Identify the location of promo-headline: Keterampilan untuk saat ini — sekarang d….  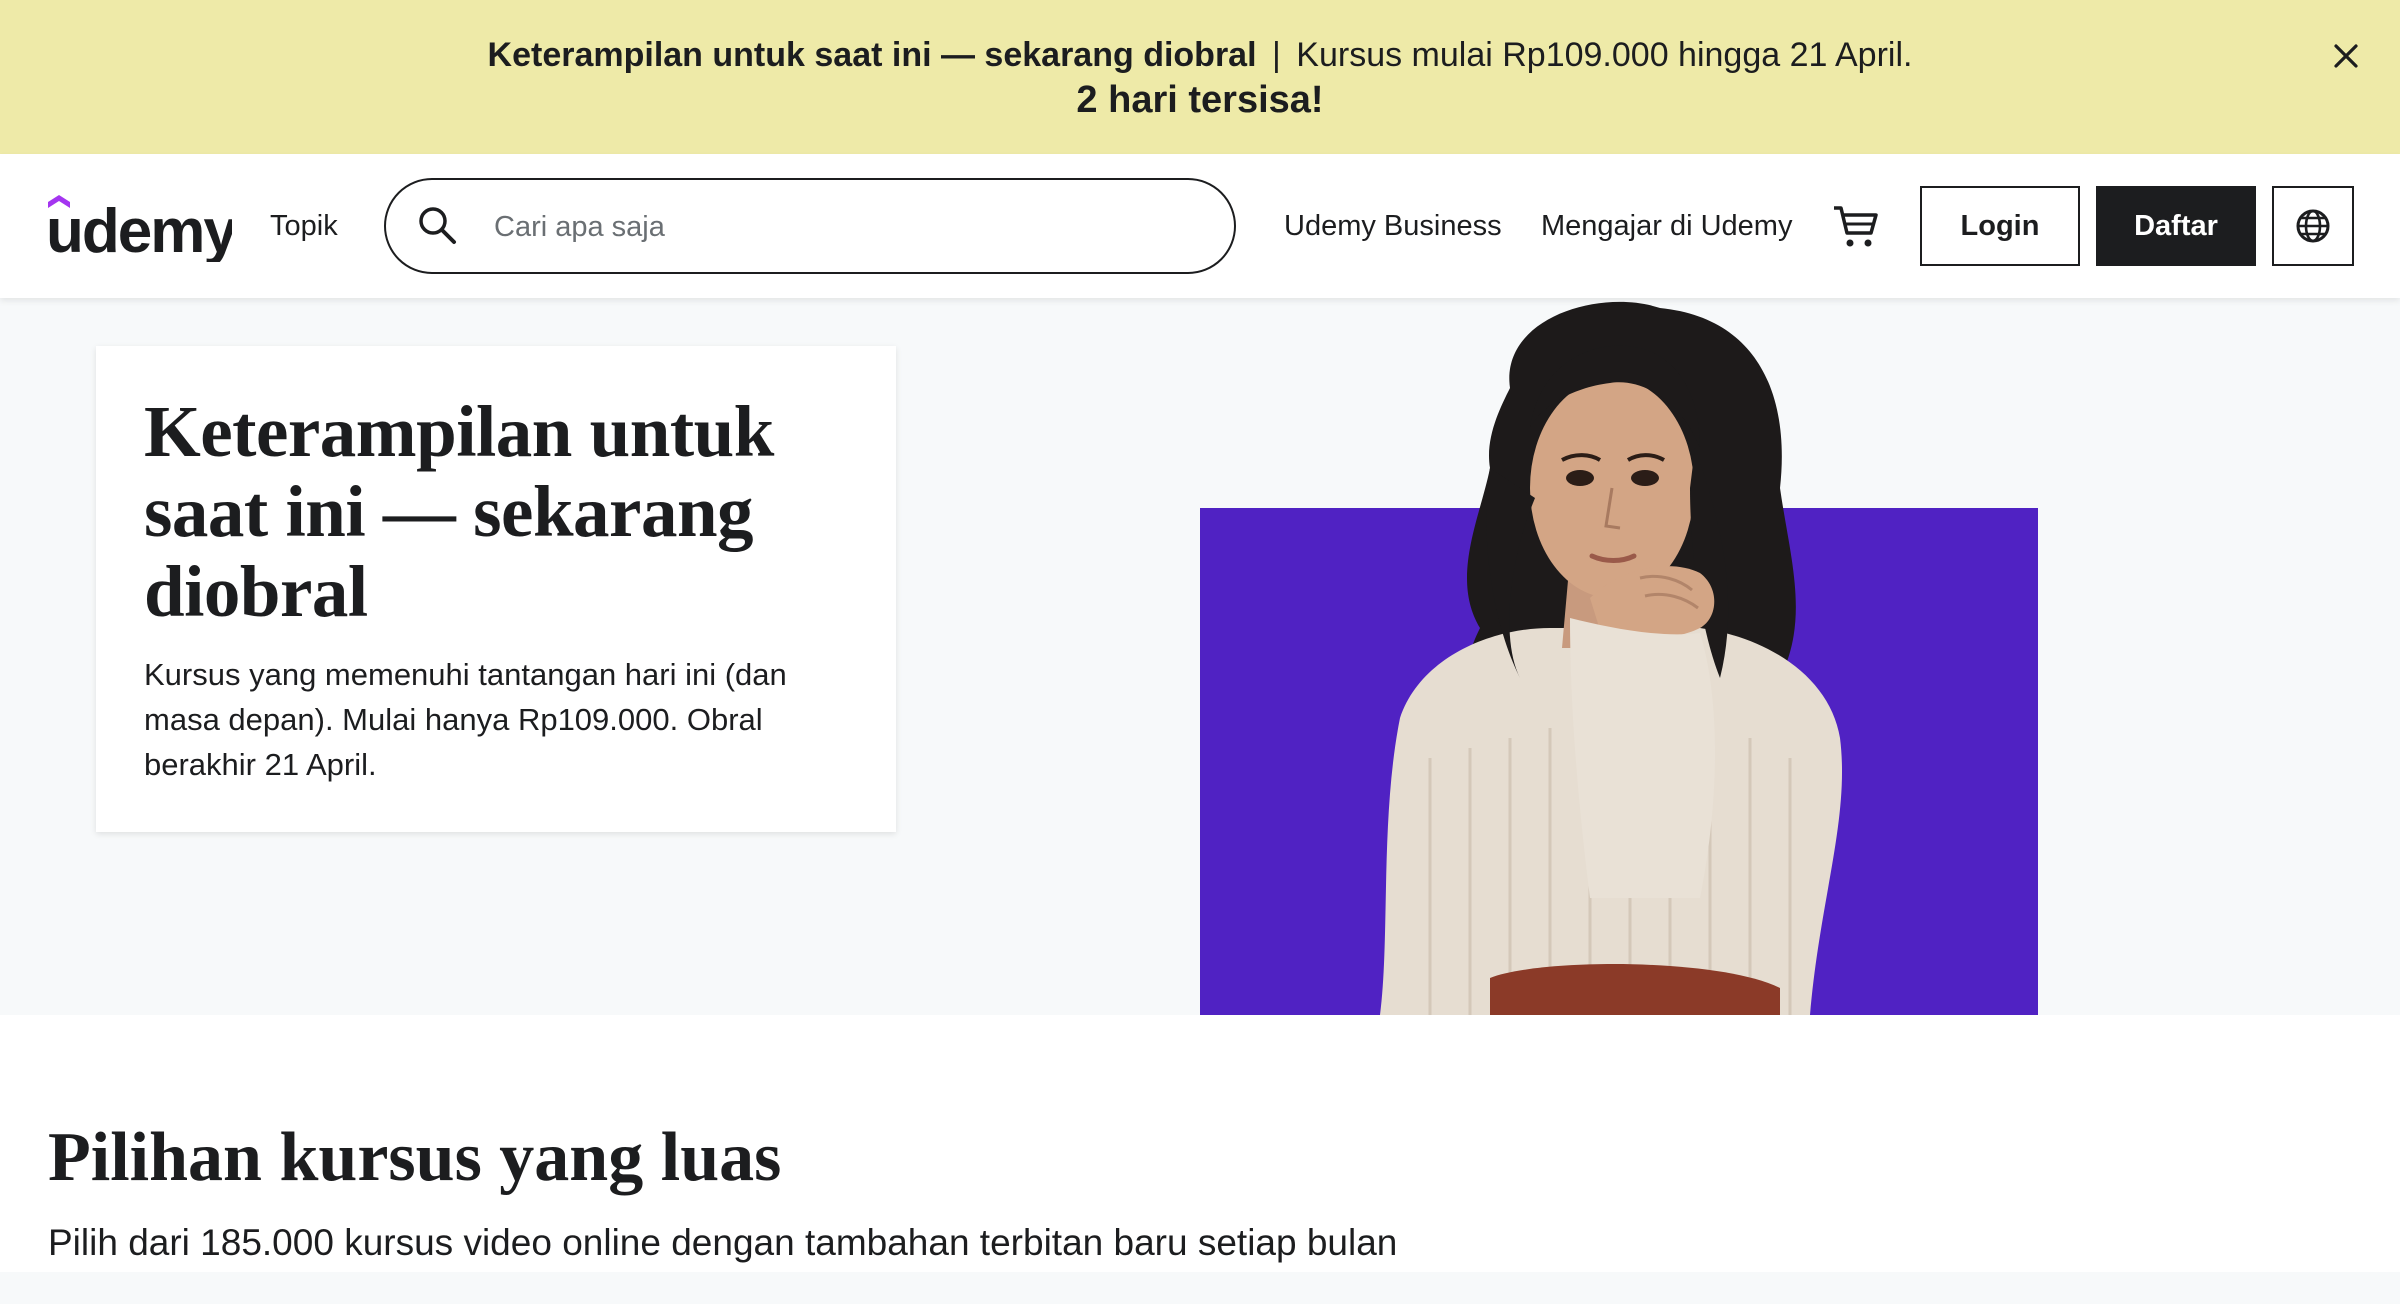
(872, 55).